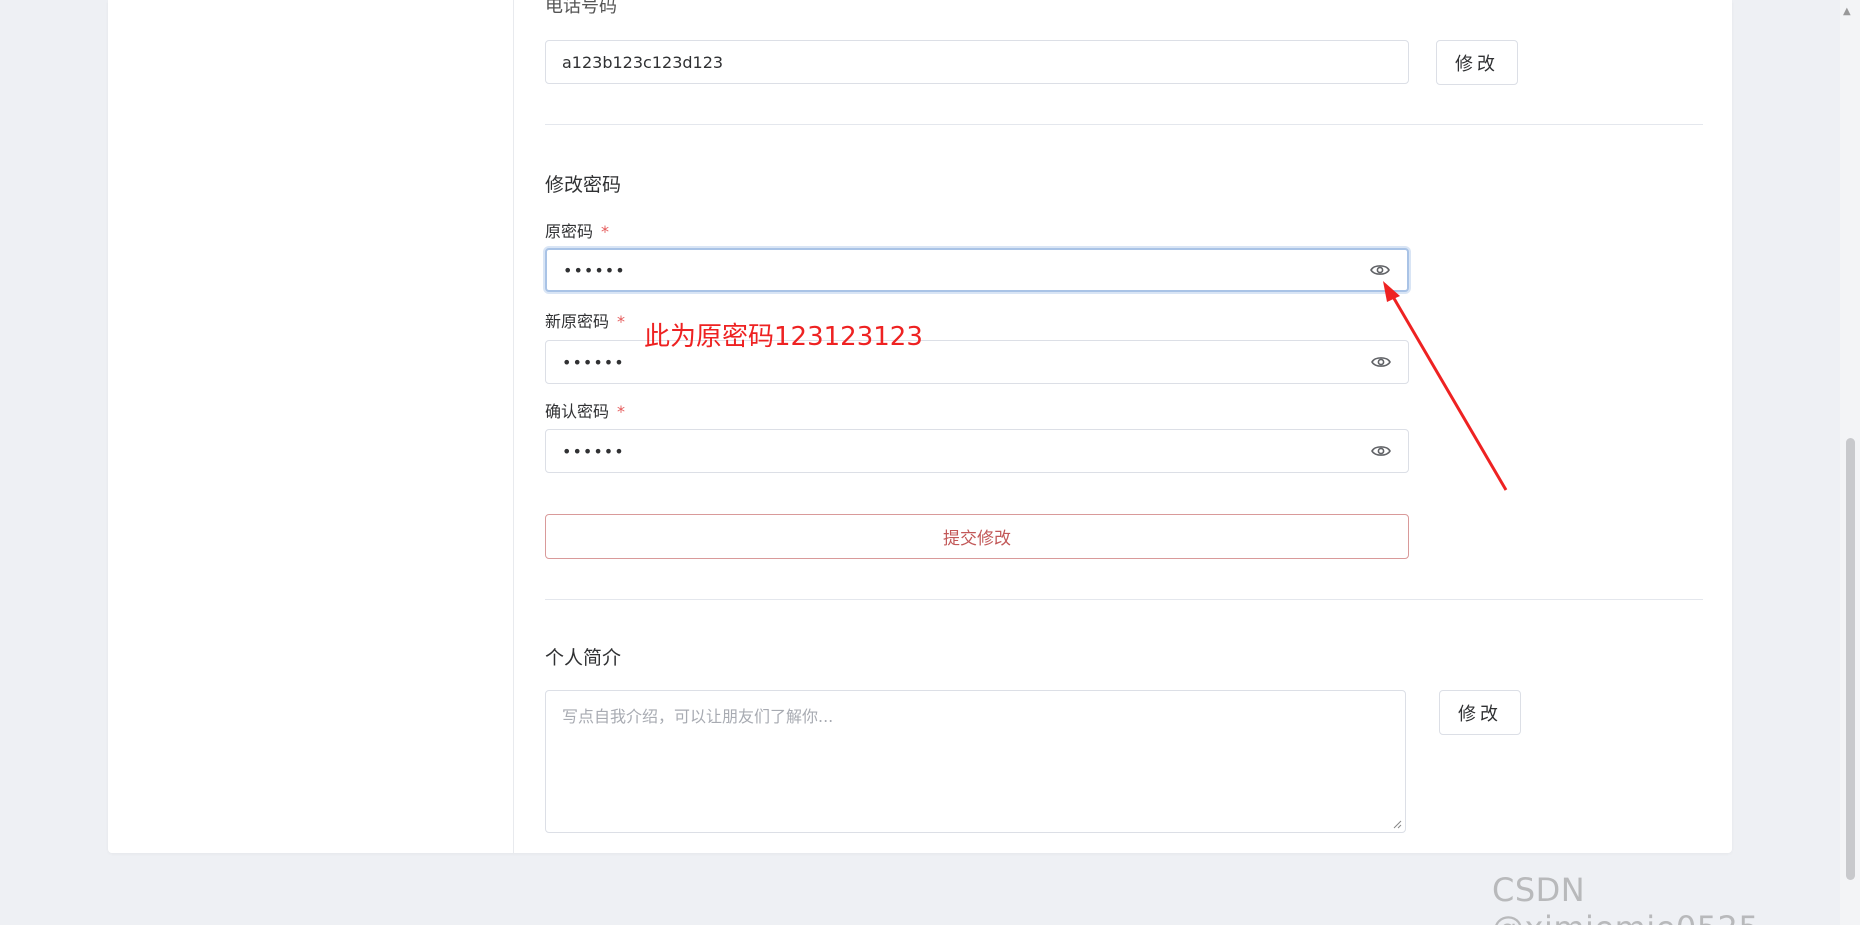 The image size is (1860, 925). What do you see at coordinates (1397, 824) in the screenshot?
I see `resize-handle-icon` at bounding box center [1397, 824].